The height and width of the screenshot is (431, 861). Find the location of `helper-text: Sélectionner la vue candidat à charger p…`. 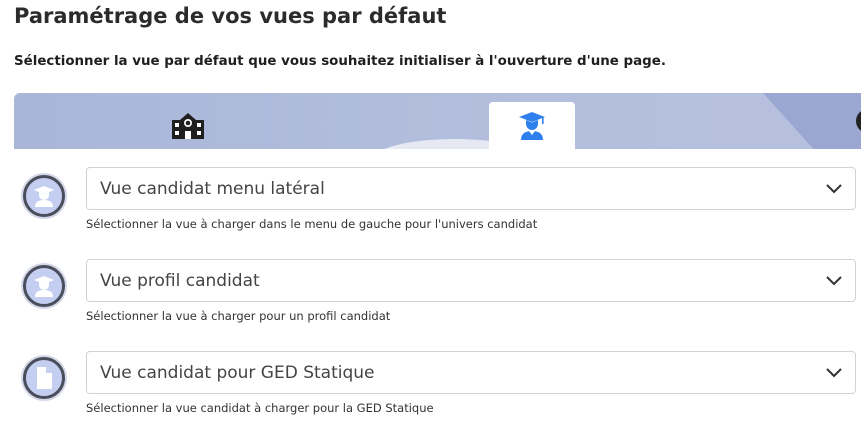

helper-text: Sélectionner la vue candidat à charger p… is located at coordinates (260, 408).